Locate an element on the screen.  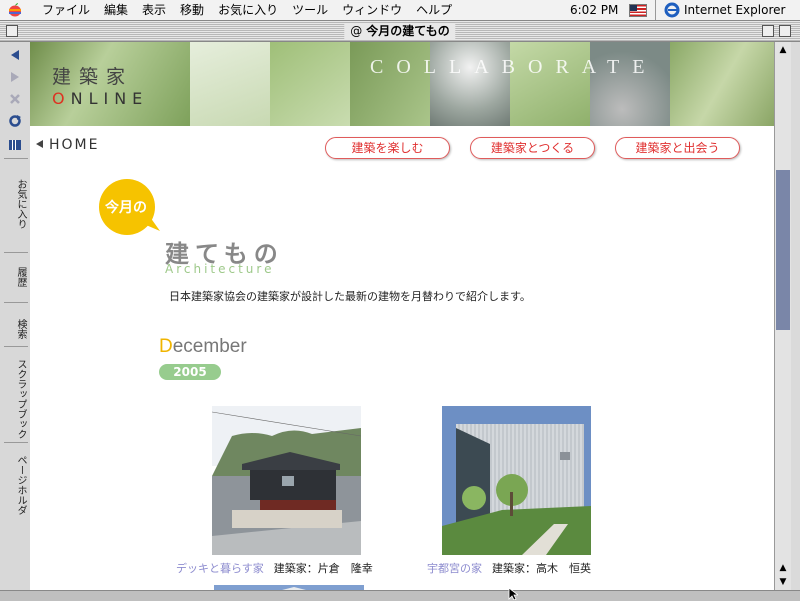
work-caption-2: 宇都宮の家 建築家：高木 恒英 is located at coordinates (509, 568).